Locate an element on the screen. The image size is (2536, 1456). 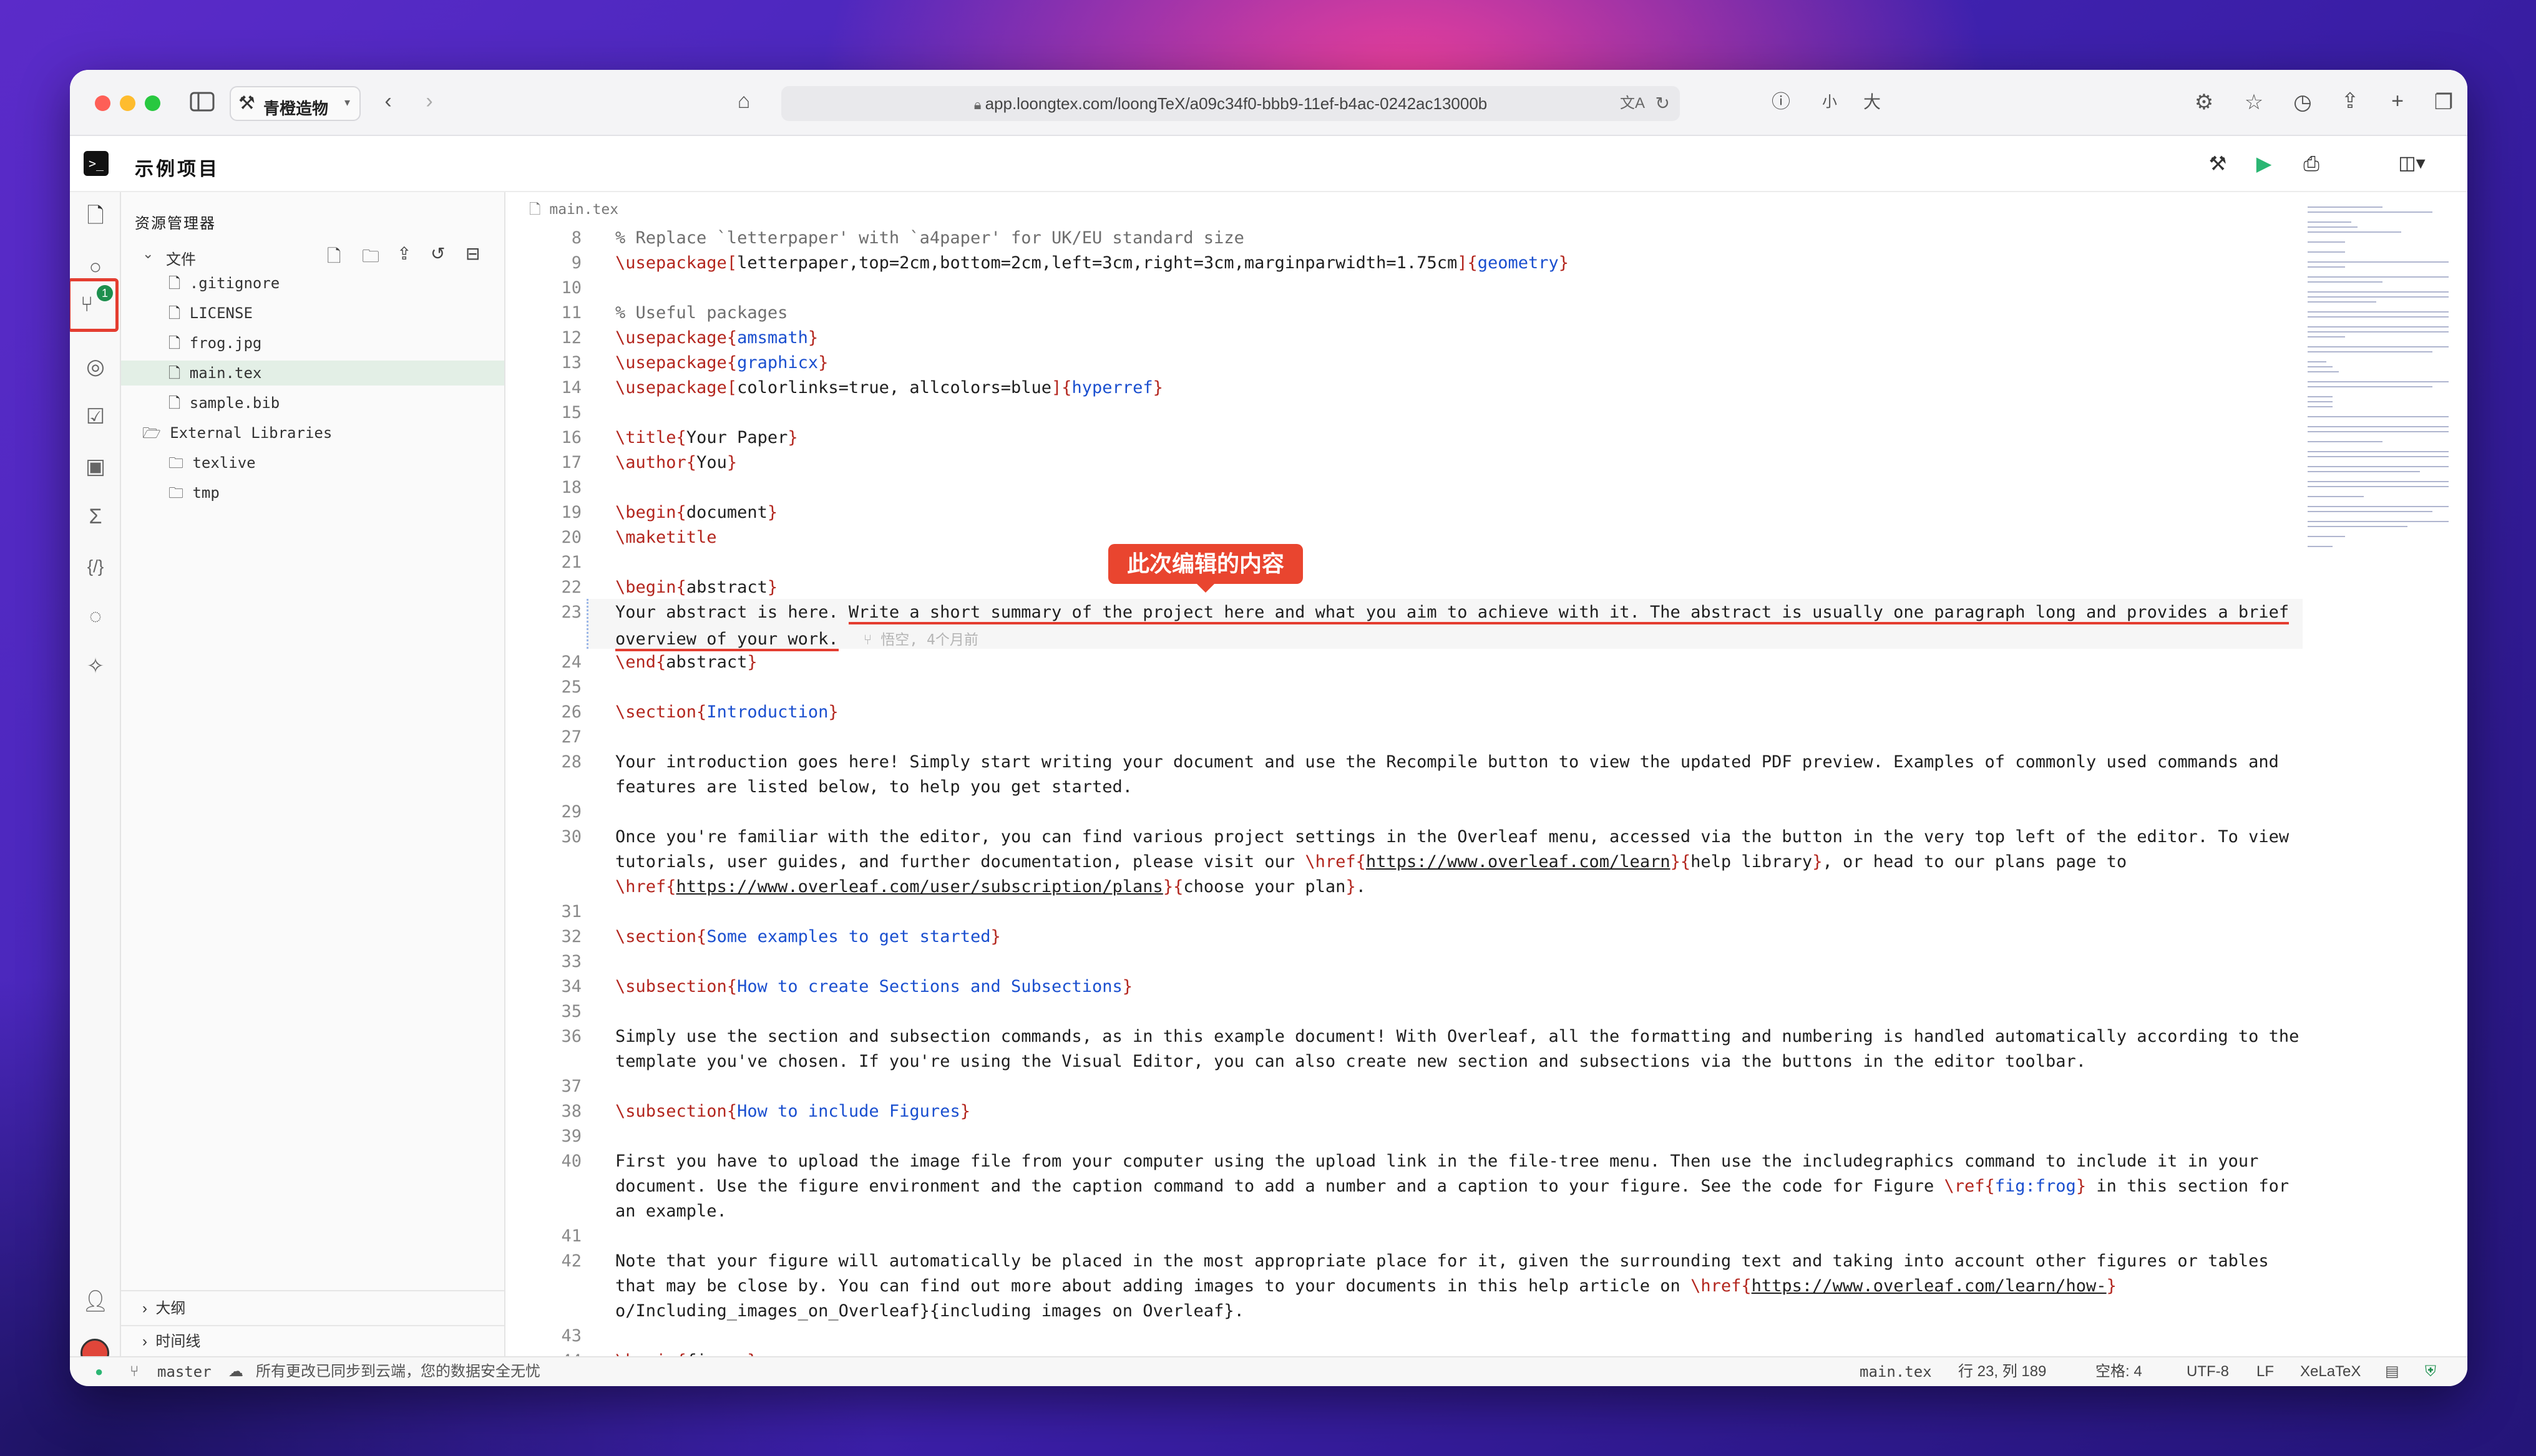
terminal-logo-icon: >_ is located at coordinates (96, 163).